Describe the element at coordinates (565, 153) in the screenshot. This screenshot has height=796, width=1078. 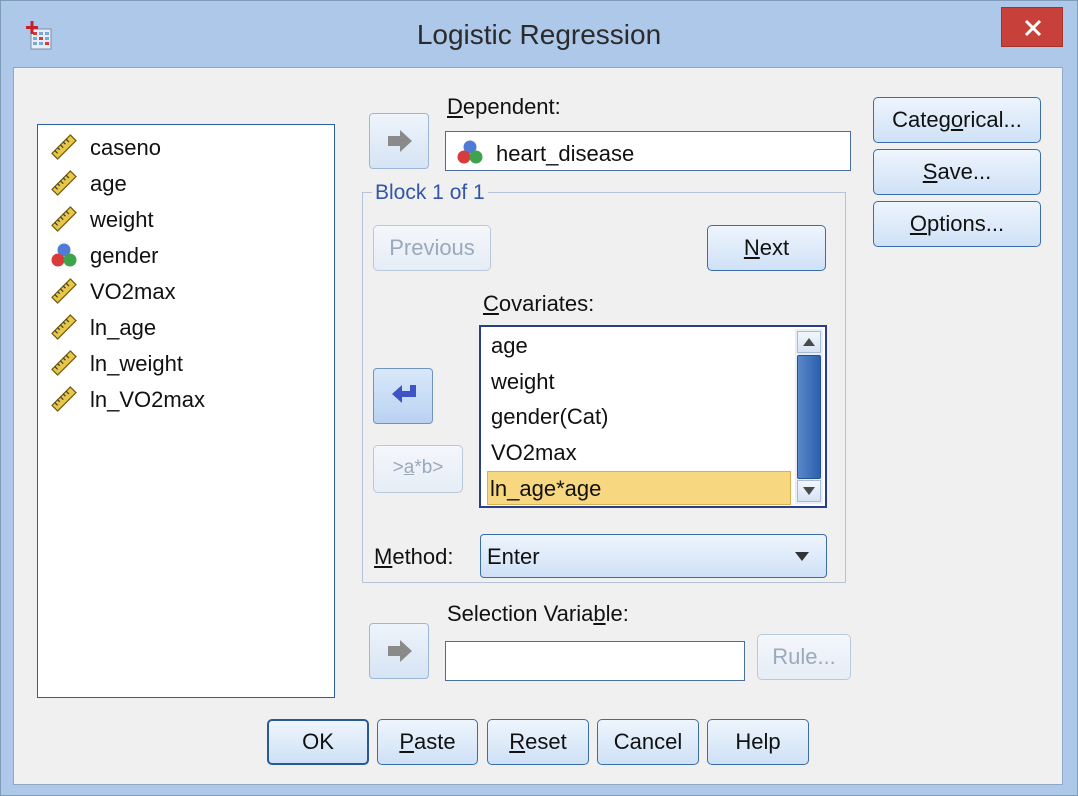
I see `dependent-value: heart_disease` at that location.